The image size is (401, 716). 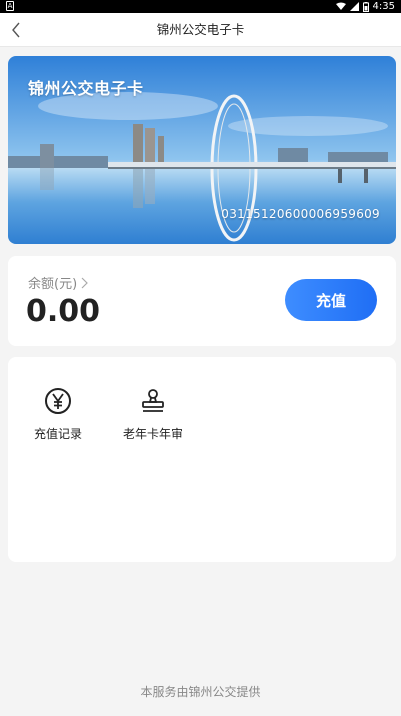 I want to click on yen-circle-icon, so click(x=58, y=401).